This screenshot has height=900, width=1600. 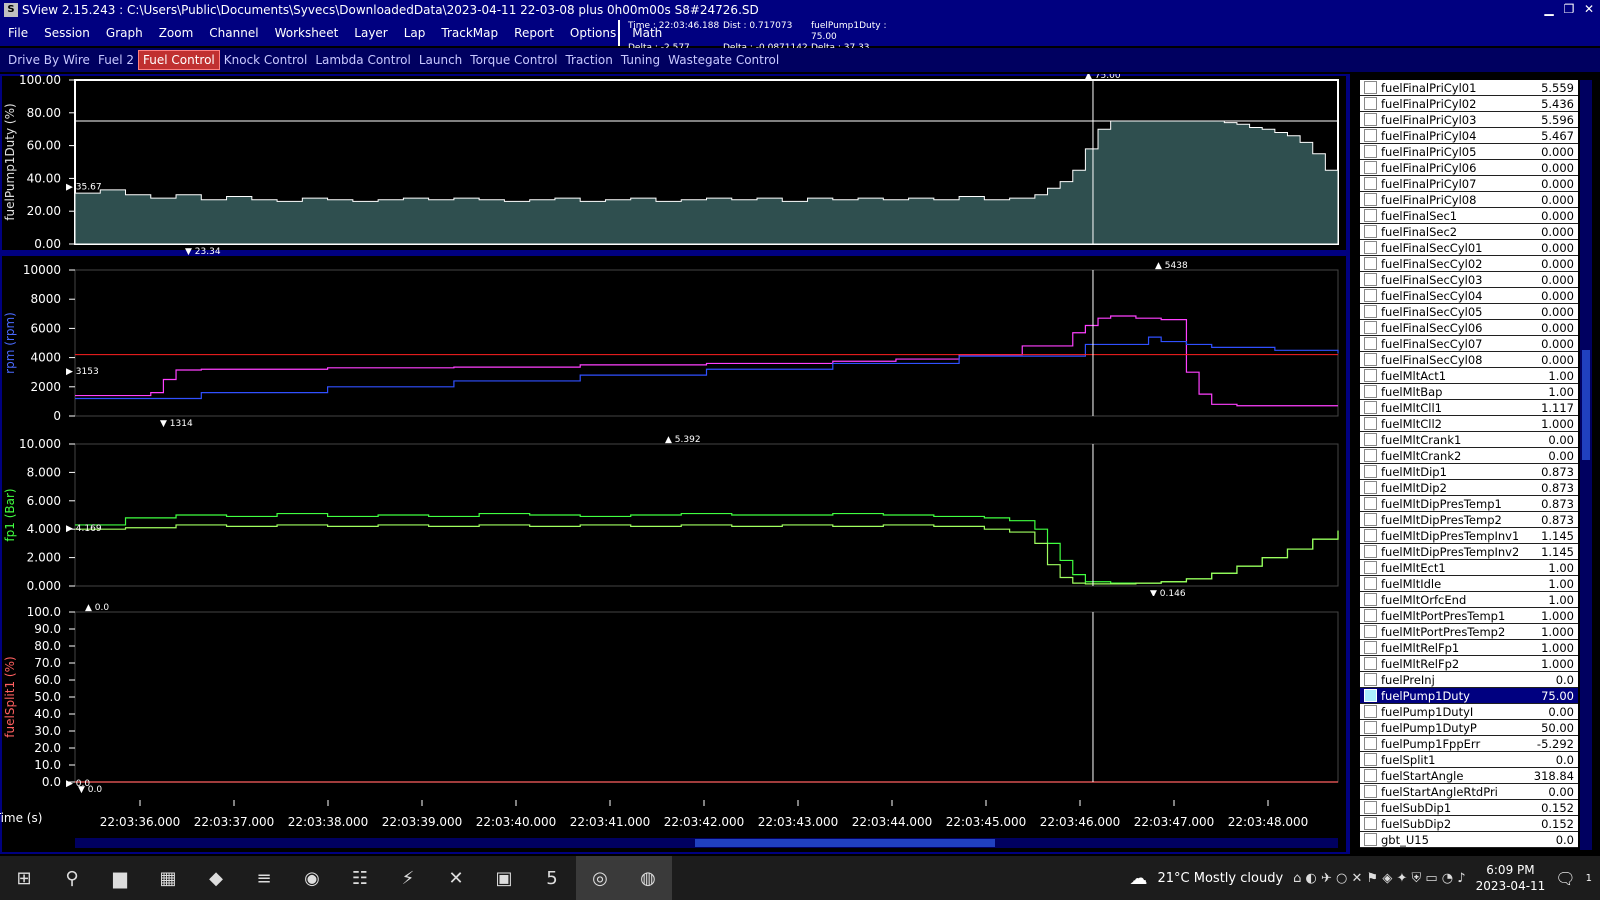 What do you see at coordinates (1549, 9) in the screenshot?
I see `minimize-button: ▁` at bounding box center [1549, 9].